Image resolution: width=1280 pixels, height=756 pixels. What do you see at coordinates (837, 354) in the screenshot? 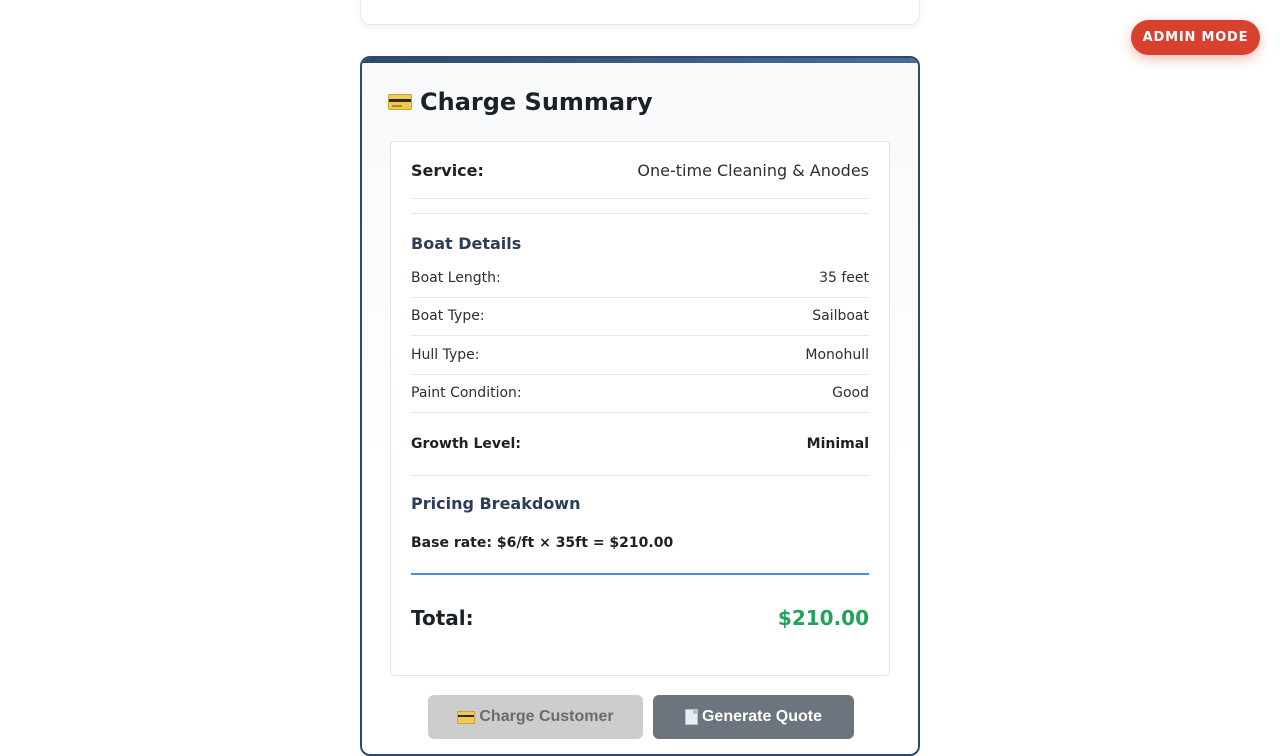
I see `hull-type-value: Monohull` at bounding box center [837, 354].